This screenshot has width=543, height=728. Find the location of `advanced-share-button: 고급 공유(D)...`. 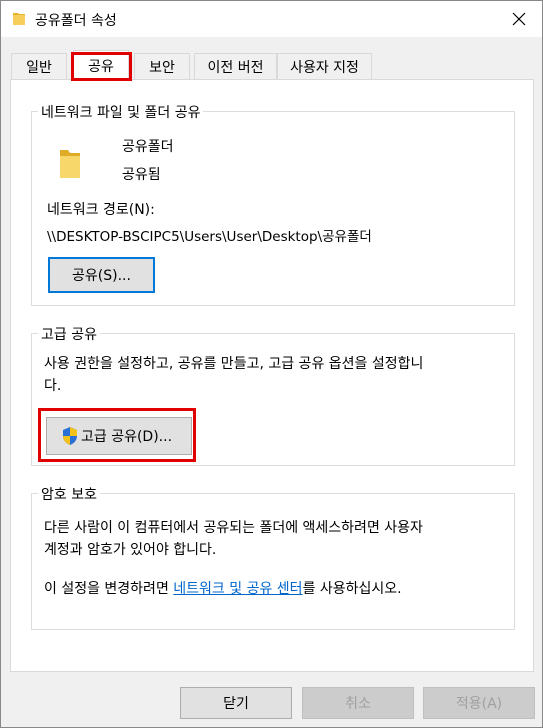

advanced-share-button: 고급 공유(D)... is located at coordinates (119, 436).